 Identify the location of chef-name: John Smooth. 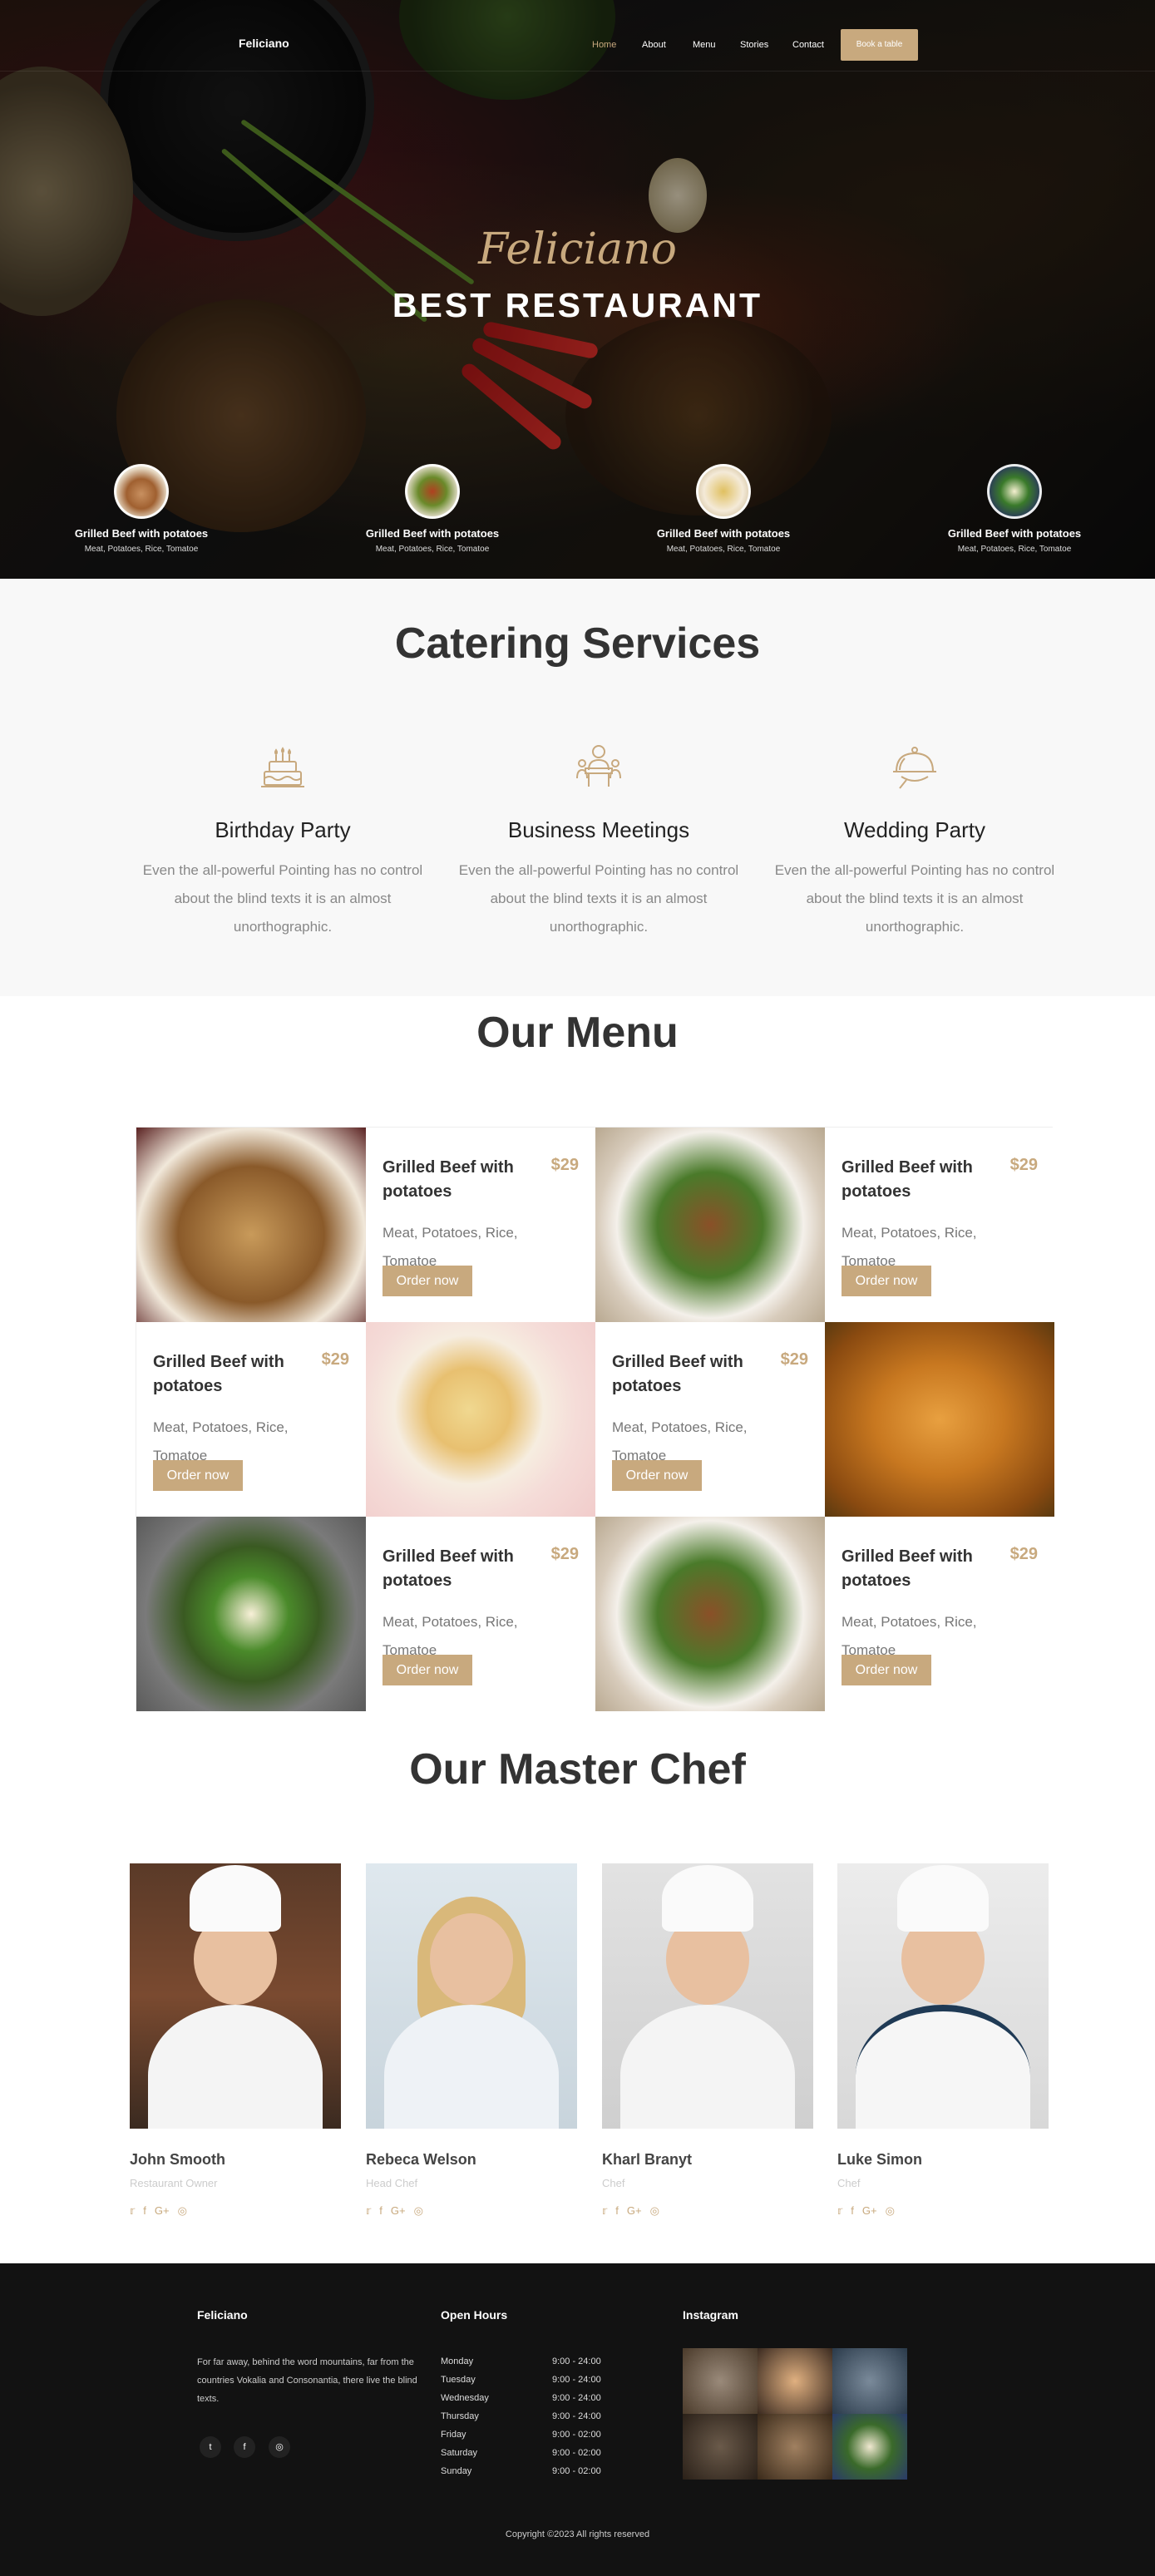
(178, 2159).